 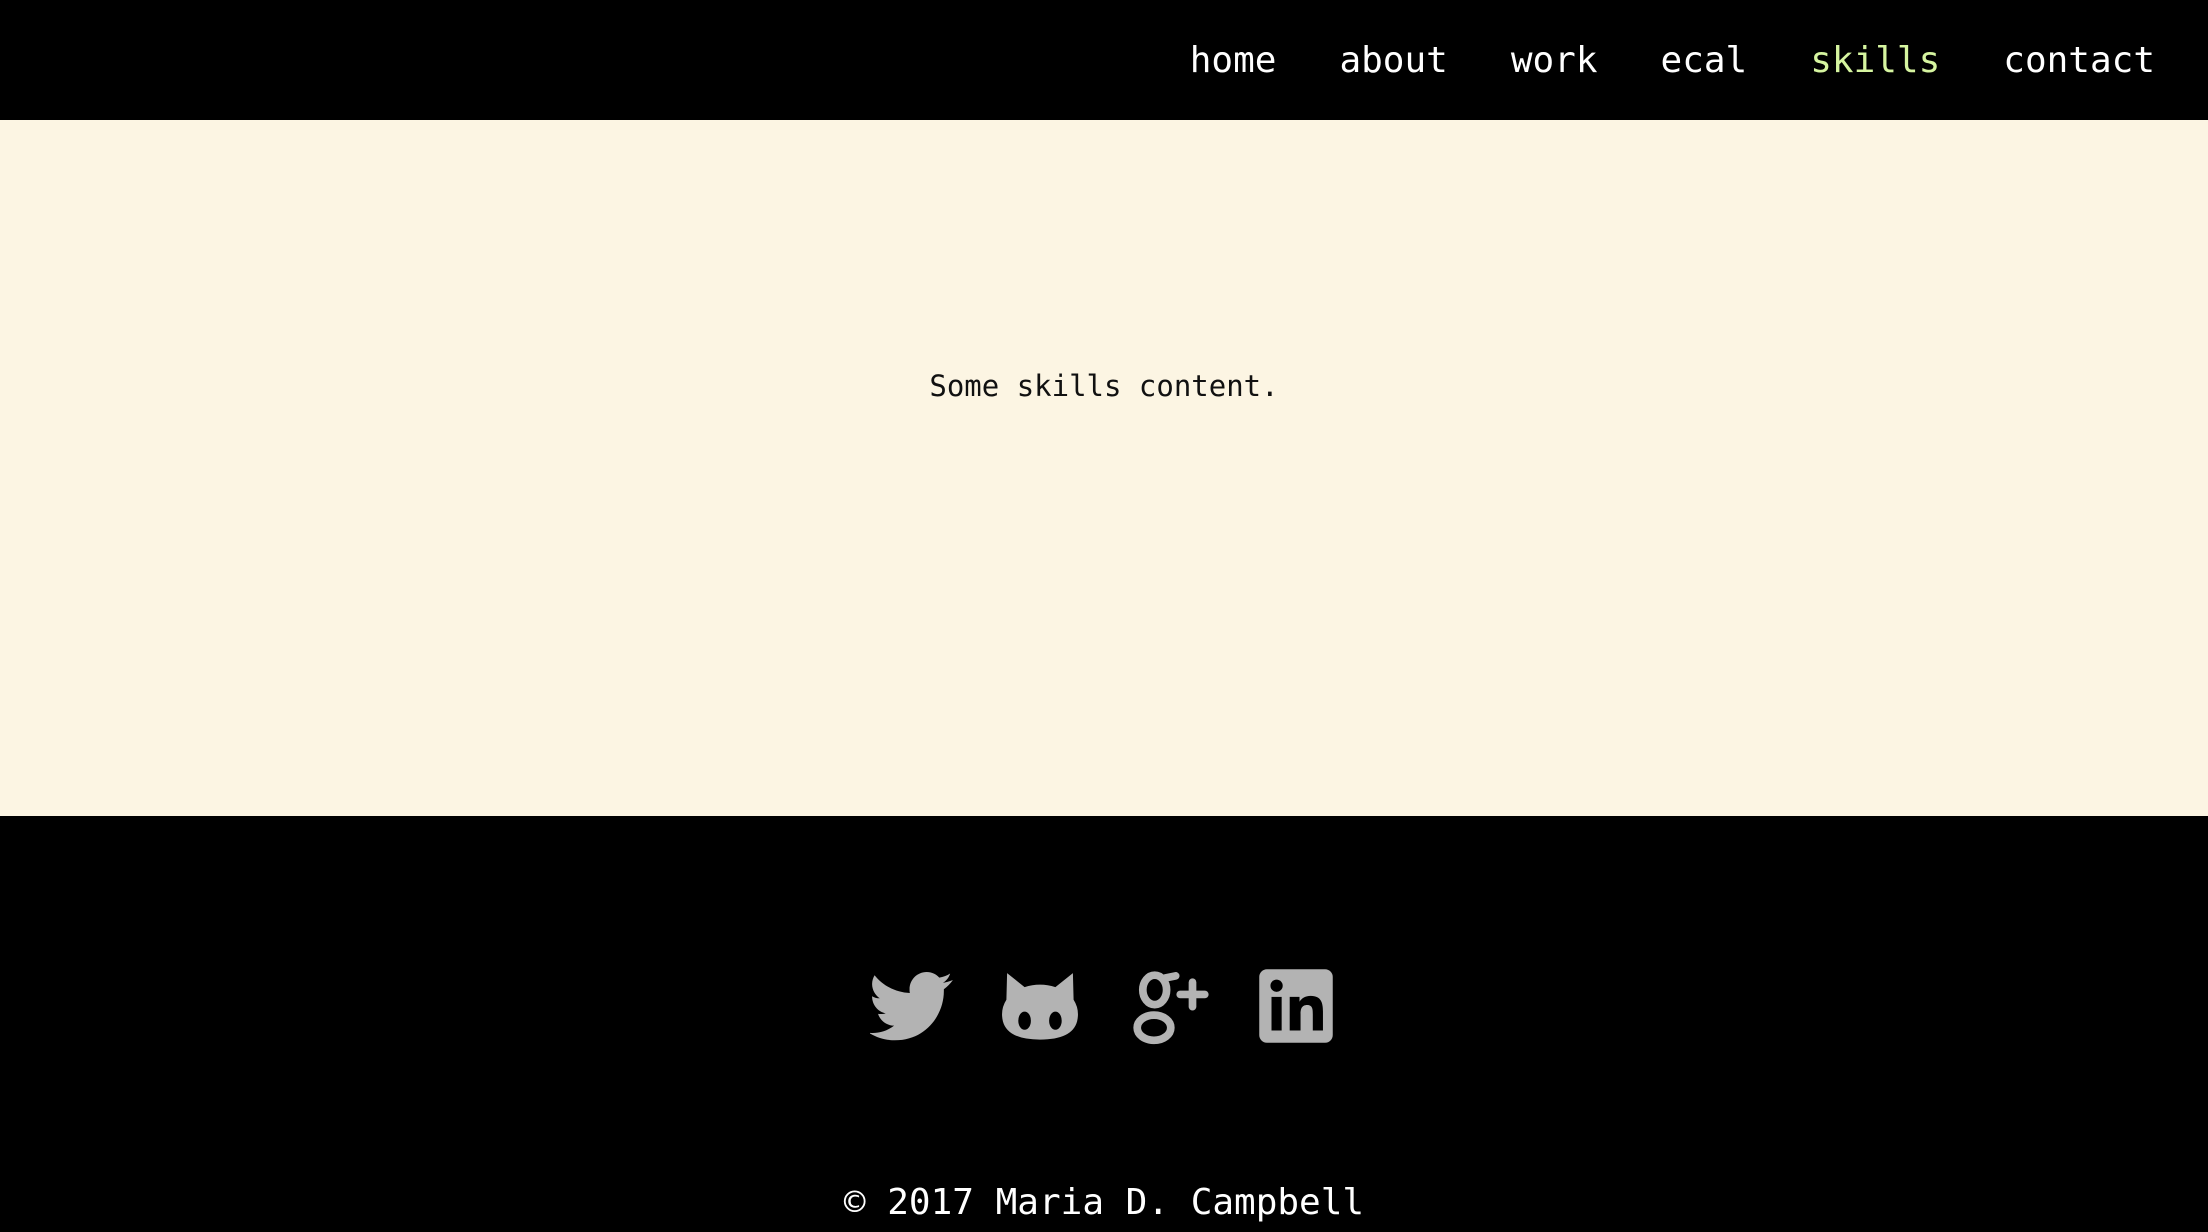 What do you see at coordinates (1704, 60) in the screenshot?
I see `nav-ecal-link: ecal` at bounding box center [1704, 60].